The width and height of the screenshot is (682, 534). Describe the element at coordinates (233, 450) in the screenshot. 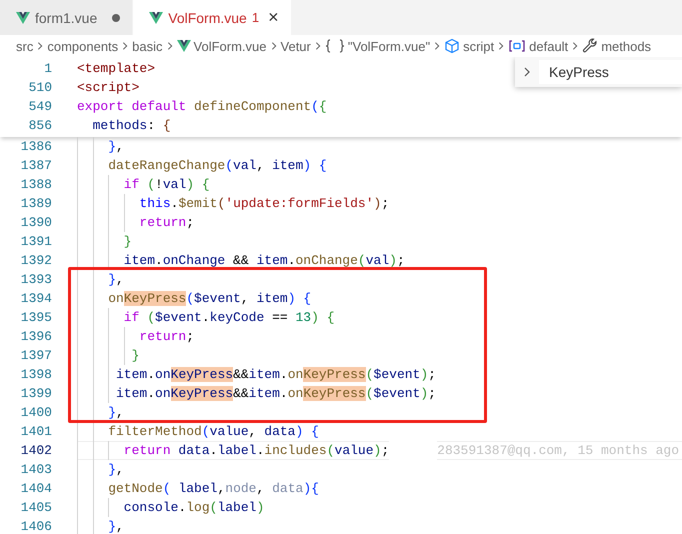

I see `code-line: return data.label.includes(value);` at that location.